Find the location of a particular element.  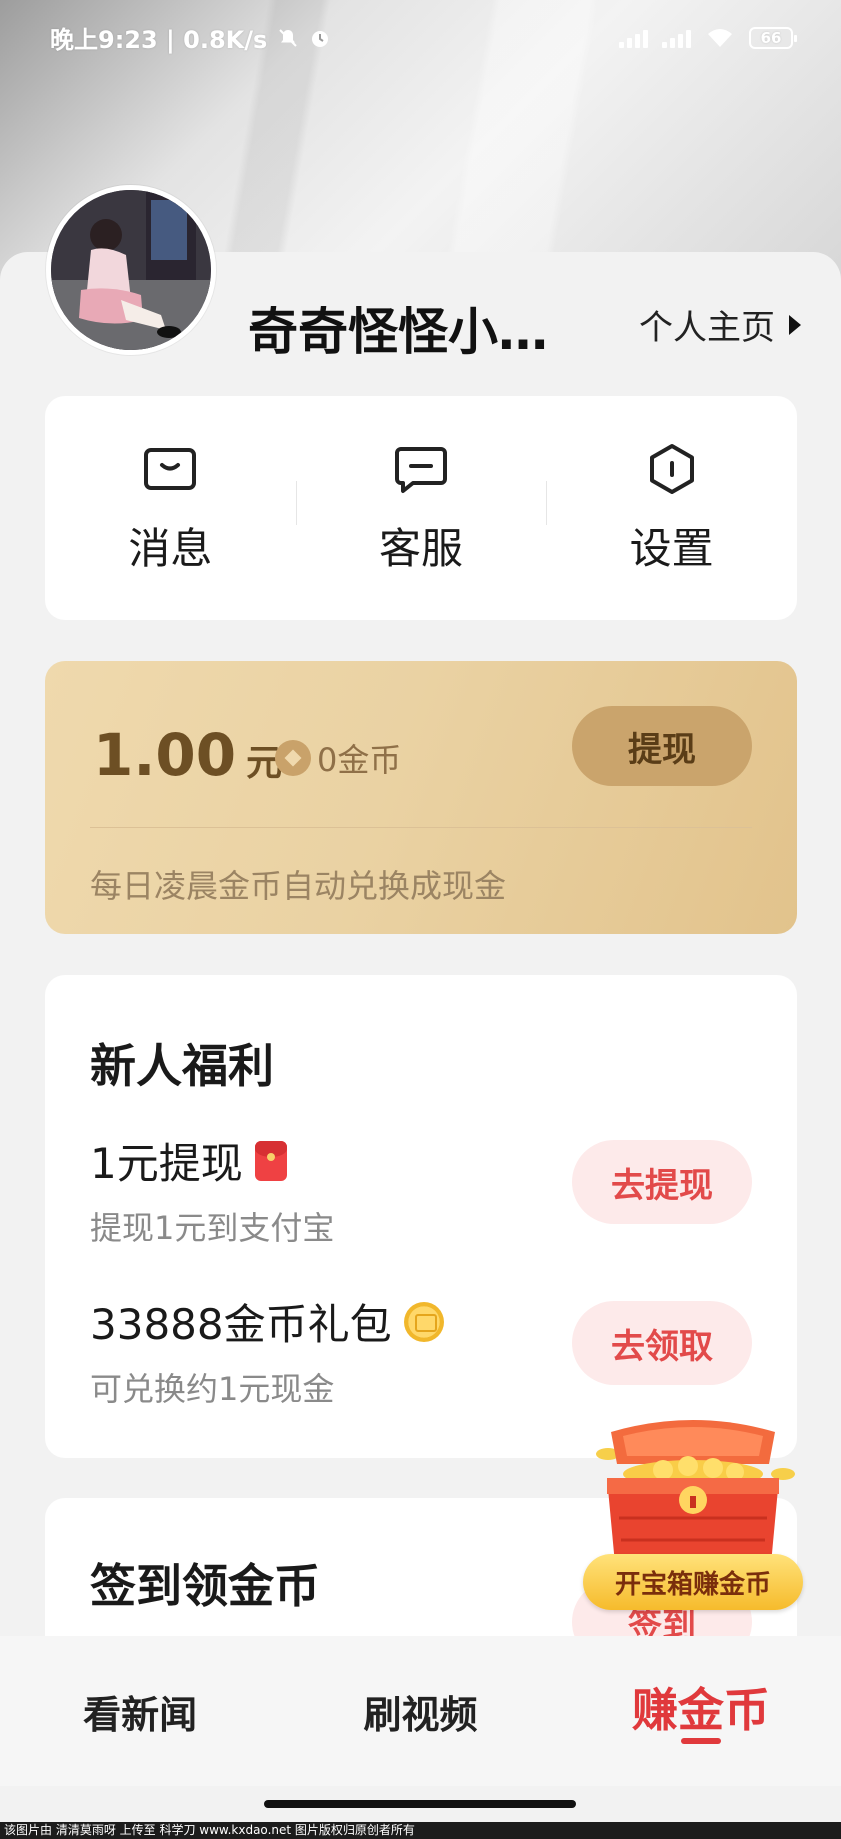

red-packet-icon is located at coordinates (270, 1160).